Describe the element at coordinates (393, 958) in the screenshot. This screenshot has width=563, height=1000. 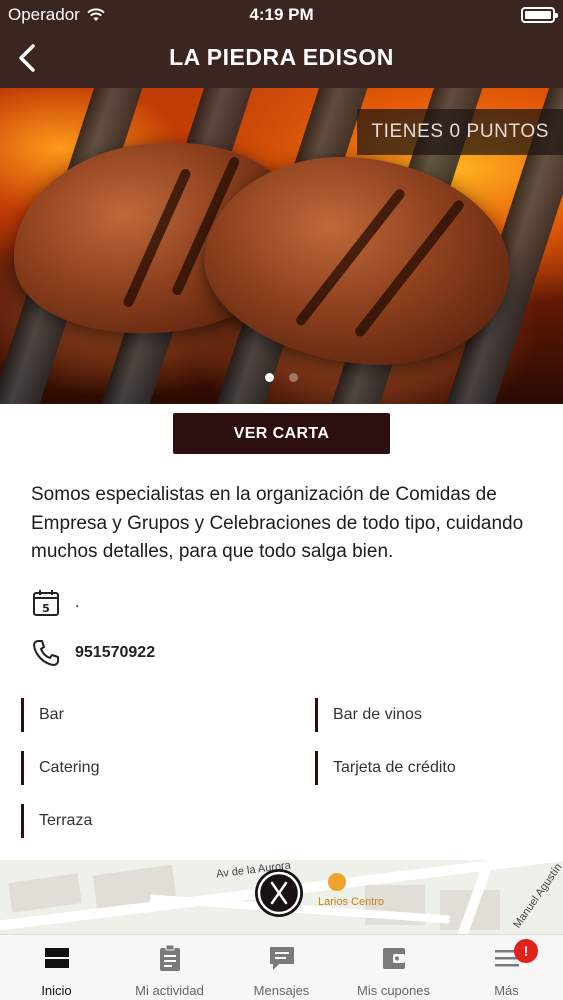
I see `wallet-icon` at that location.